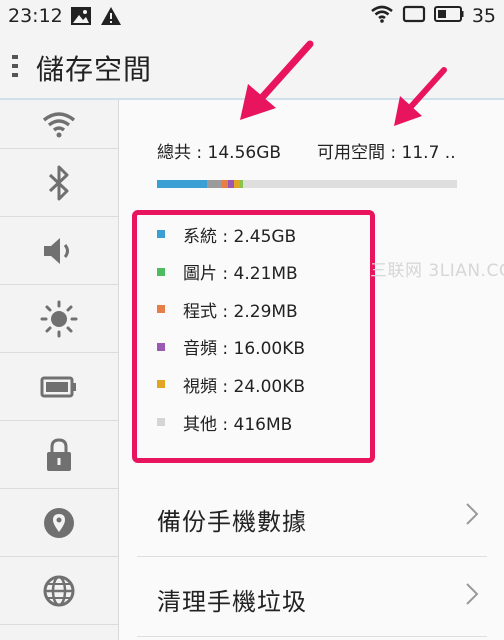 The width and height of the screenshot is (504, 640). I want to click on globe-icon, so click(59, 591).